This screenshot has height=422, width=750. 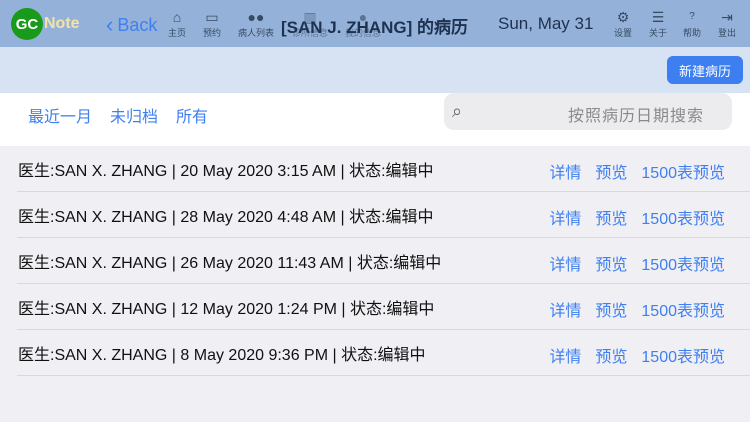 I want to click on nav-label: 病人列表, so click(x=256, y=33).